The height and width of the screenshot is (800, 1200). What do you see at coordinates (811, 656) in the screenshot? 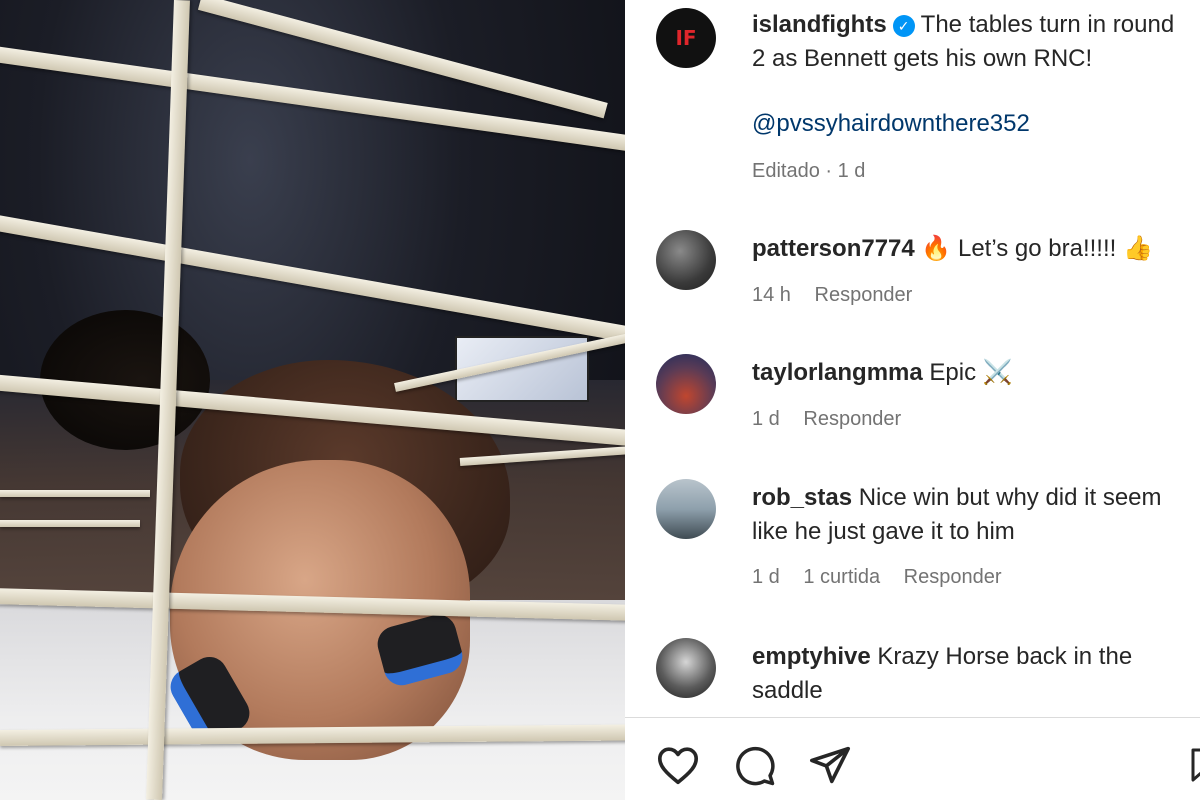
I see `comment-username: emptyhive` at bounding box center [811, 656].